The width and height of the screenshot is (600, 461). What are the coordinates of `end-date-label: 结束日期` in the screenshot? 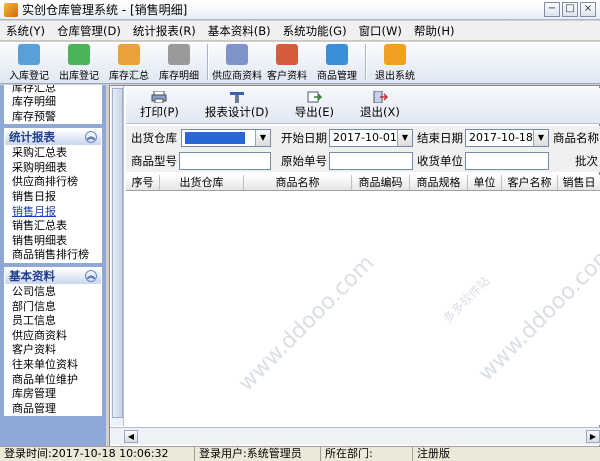 It's located at (440, 138).